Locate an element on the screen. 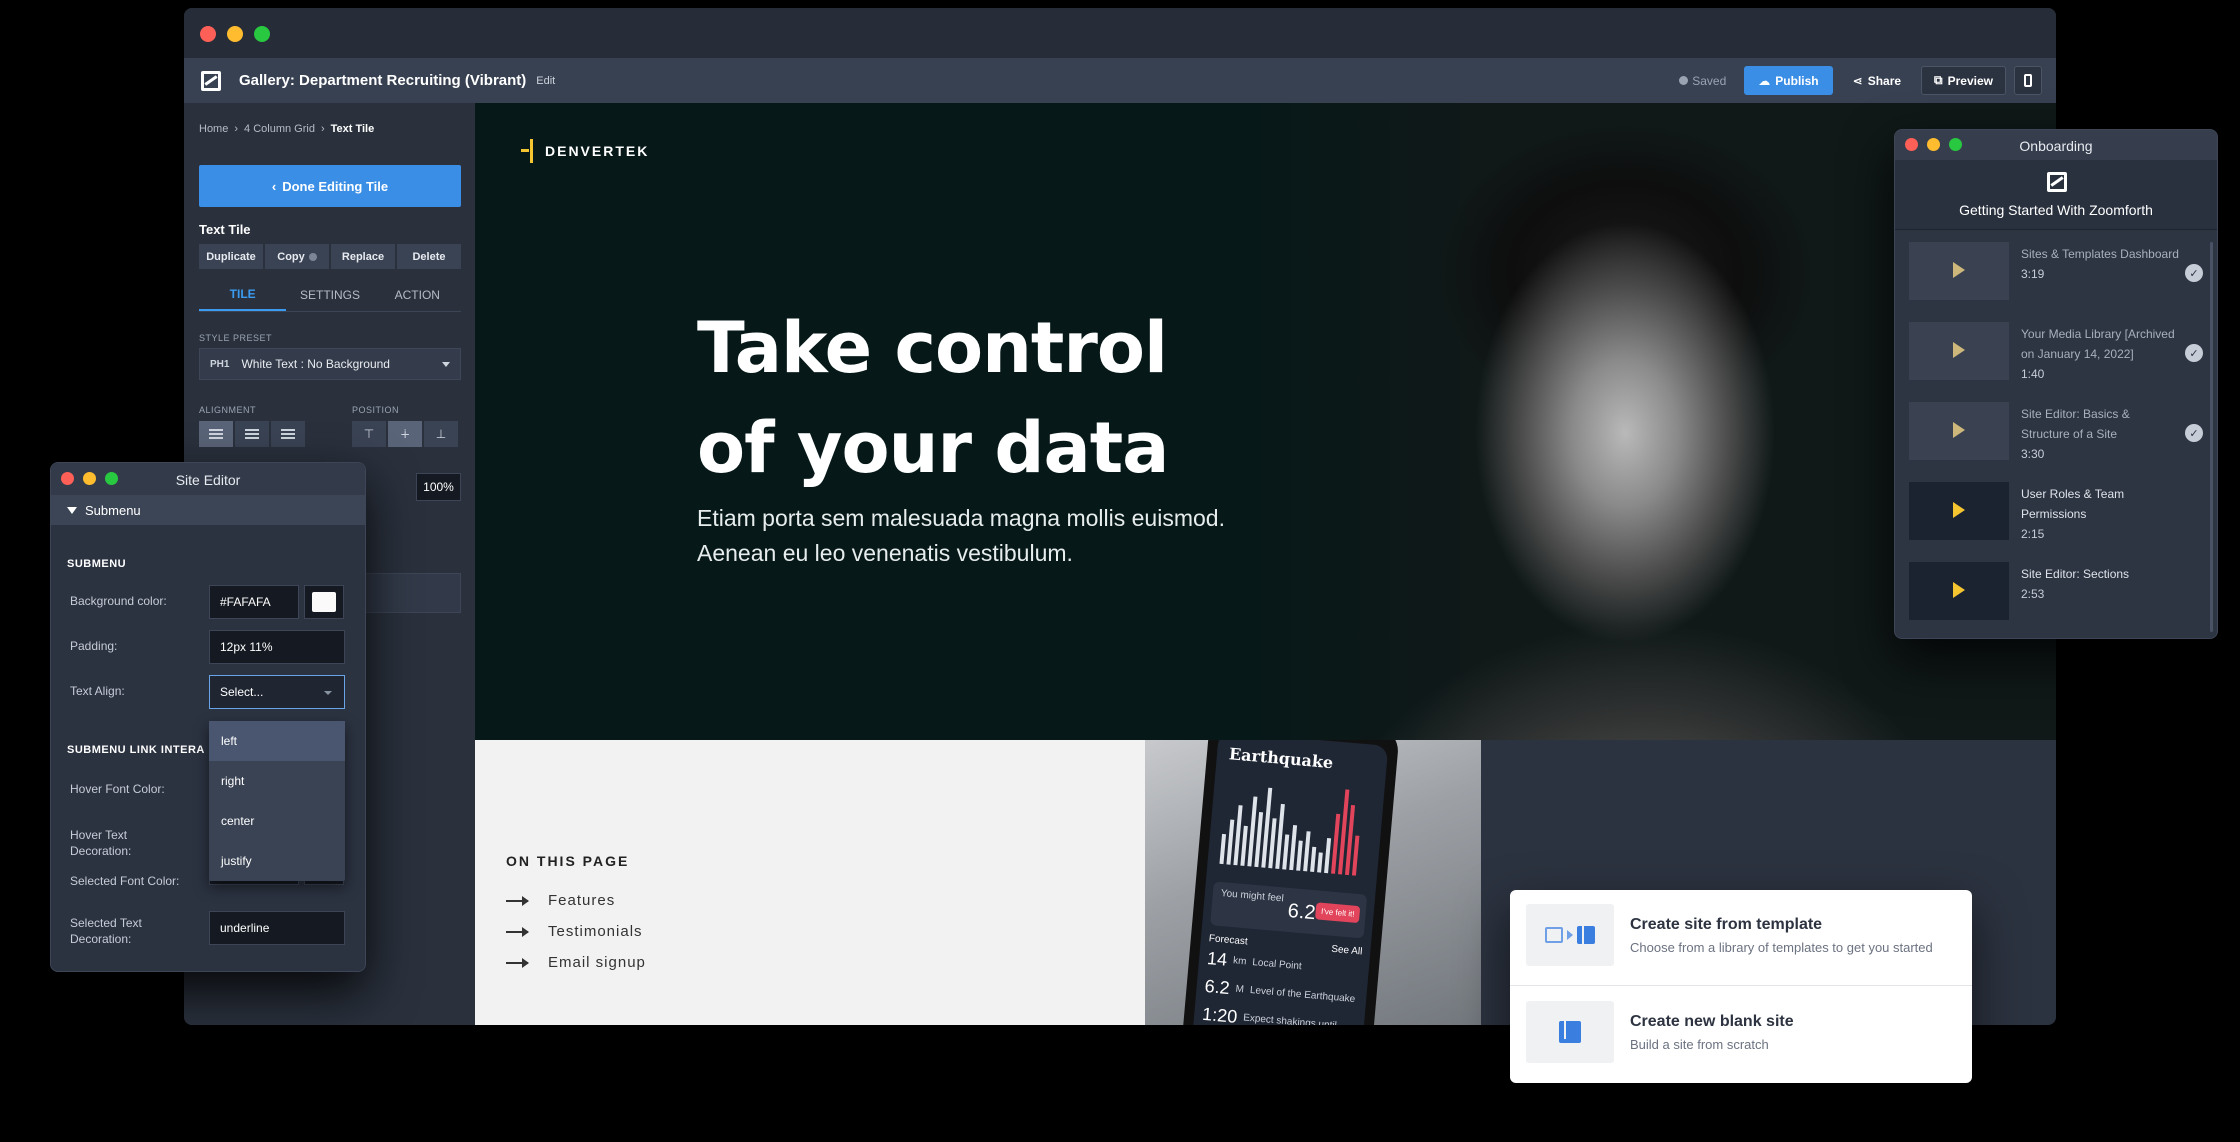  position-top-button: ⊤ is located at coordinates (369, 434).